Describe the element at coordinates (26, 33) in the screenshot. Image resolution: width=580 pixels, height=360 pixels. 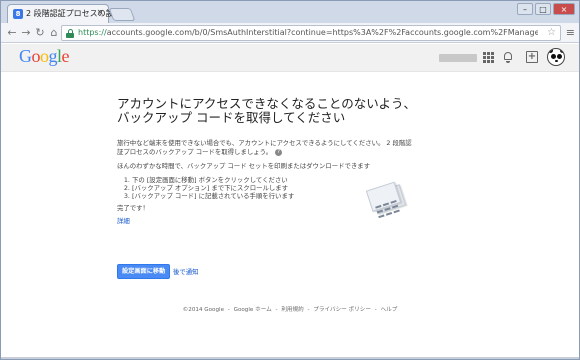
I see `forward-arrow-icon: →` at that location.